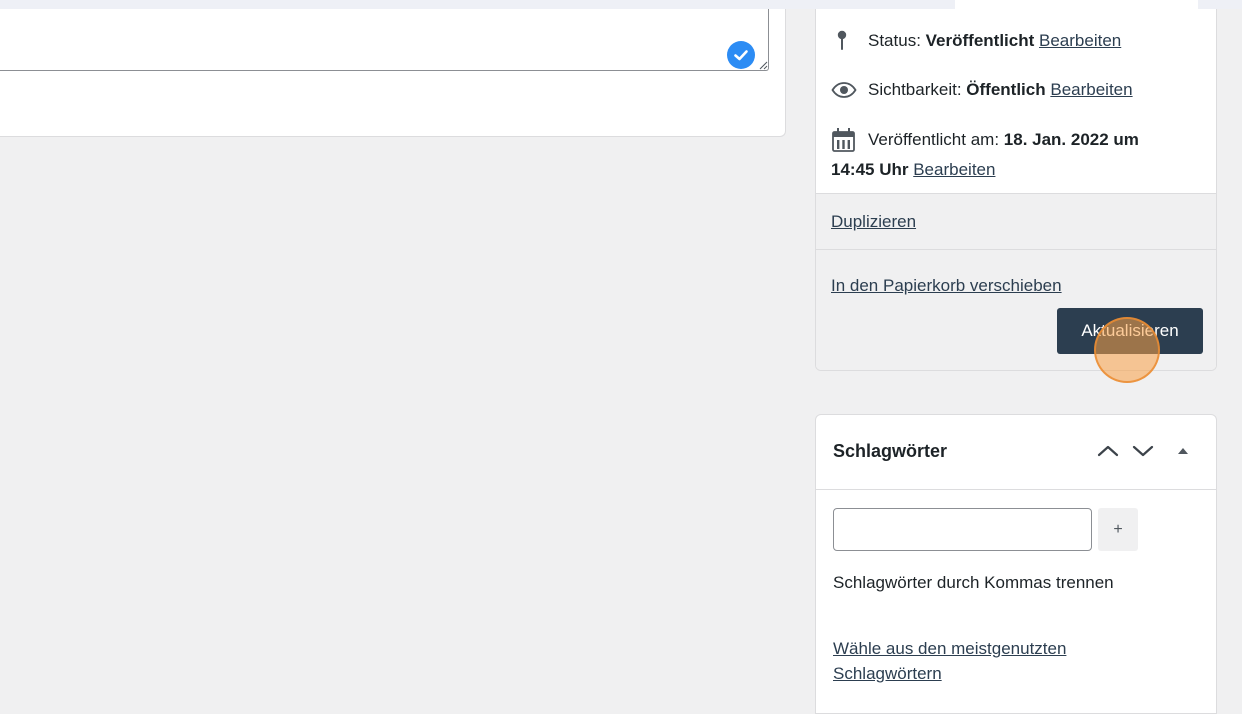  I want to click on resize-handle-icon, so click(763, 65).